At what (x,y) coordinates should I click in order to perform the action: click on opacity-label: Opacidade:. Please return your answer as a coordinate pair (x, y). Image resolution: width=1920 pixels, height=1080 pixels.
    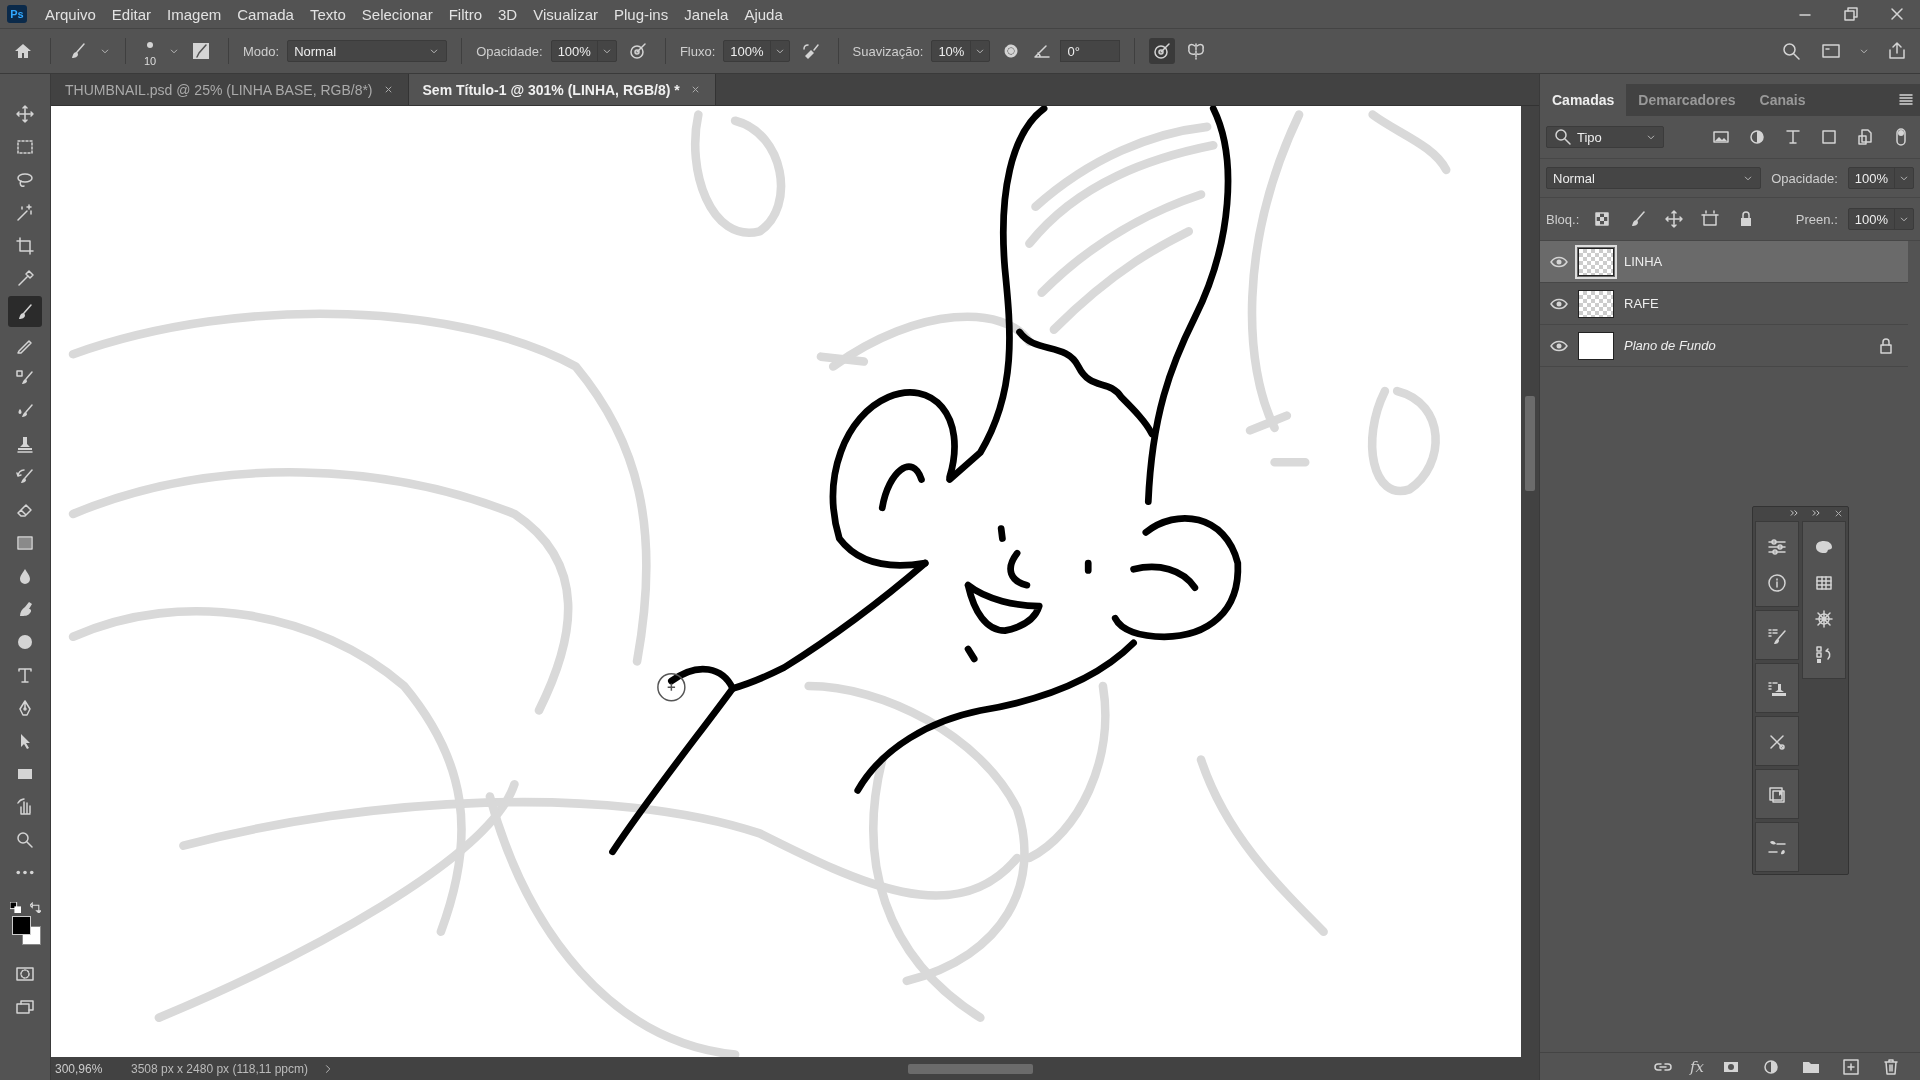
    Looking at the image, I should click on (509, 51).